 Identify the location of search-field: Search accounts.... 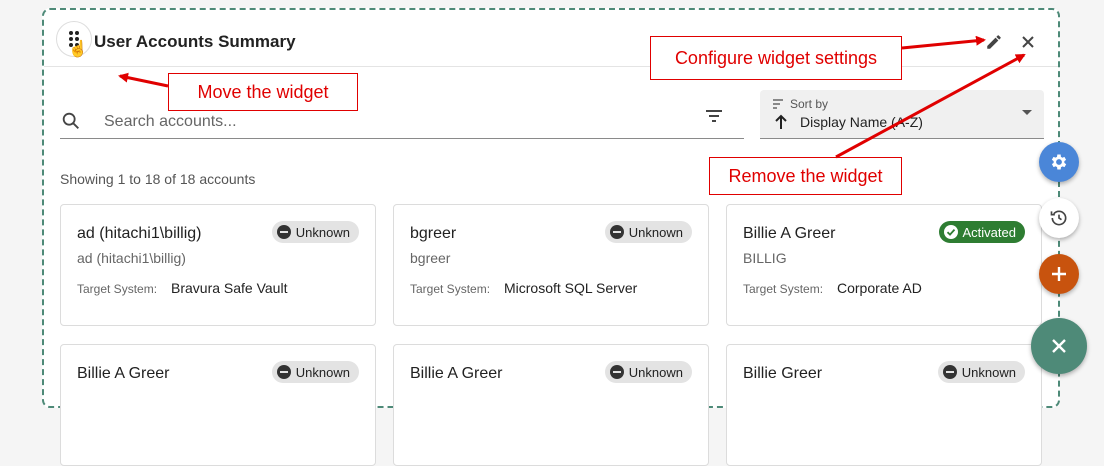
(402, 120).